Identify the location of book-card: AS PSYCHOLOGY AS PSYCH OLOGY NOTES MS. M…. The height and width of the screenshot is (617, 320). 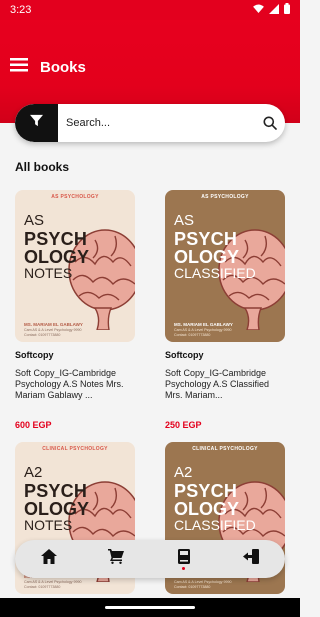
(75, 310).